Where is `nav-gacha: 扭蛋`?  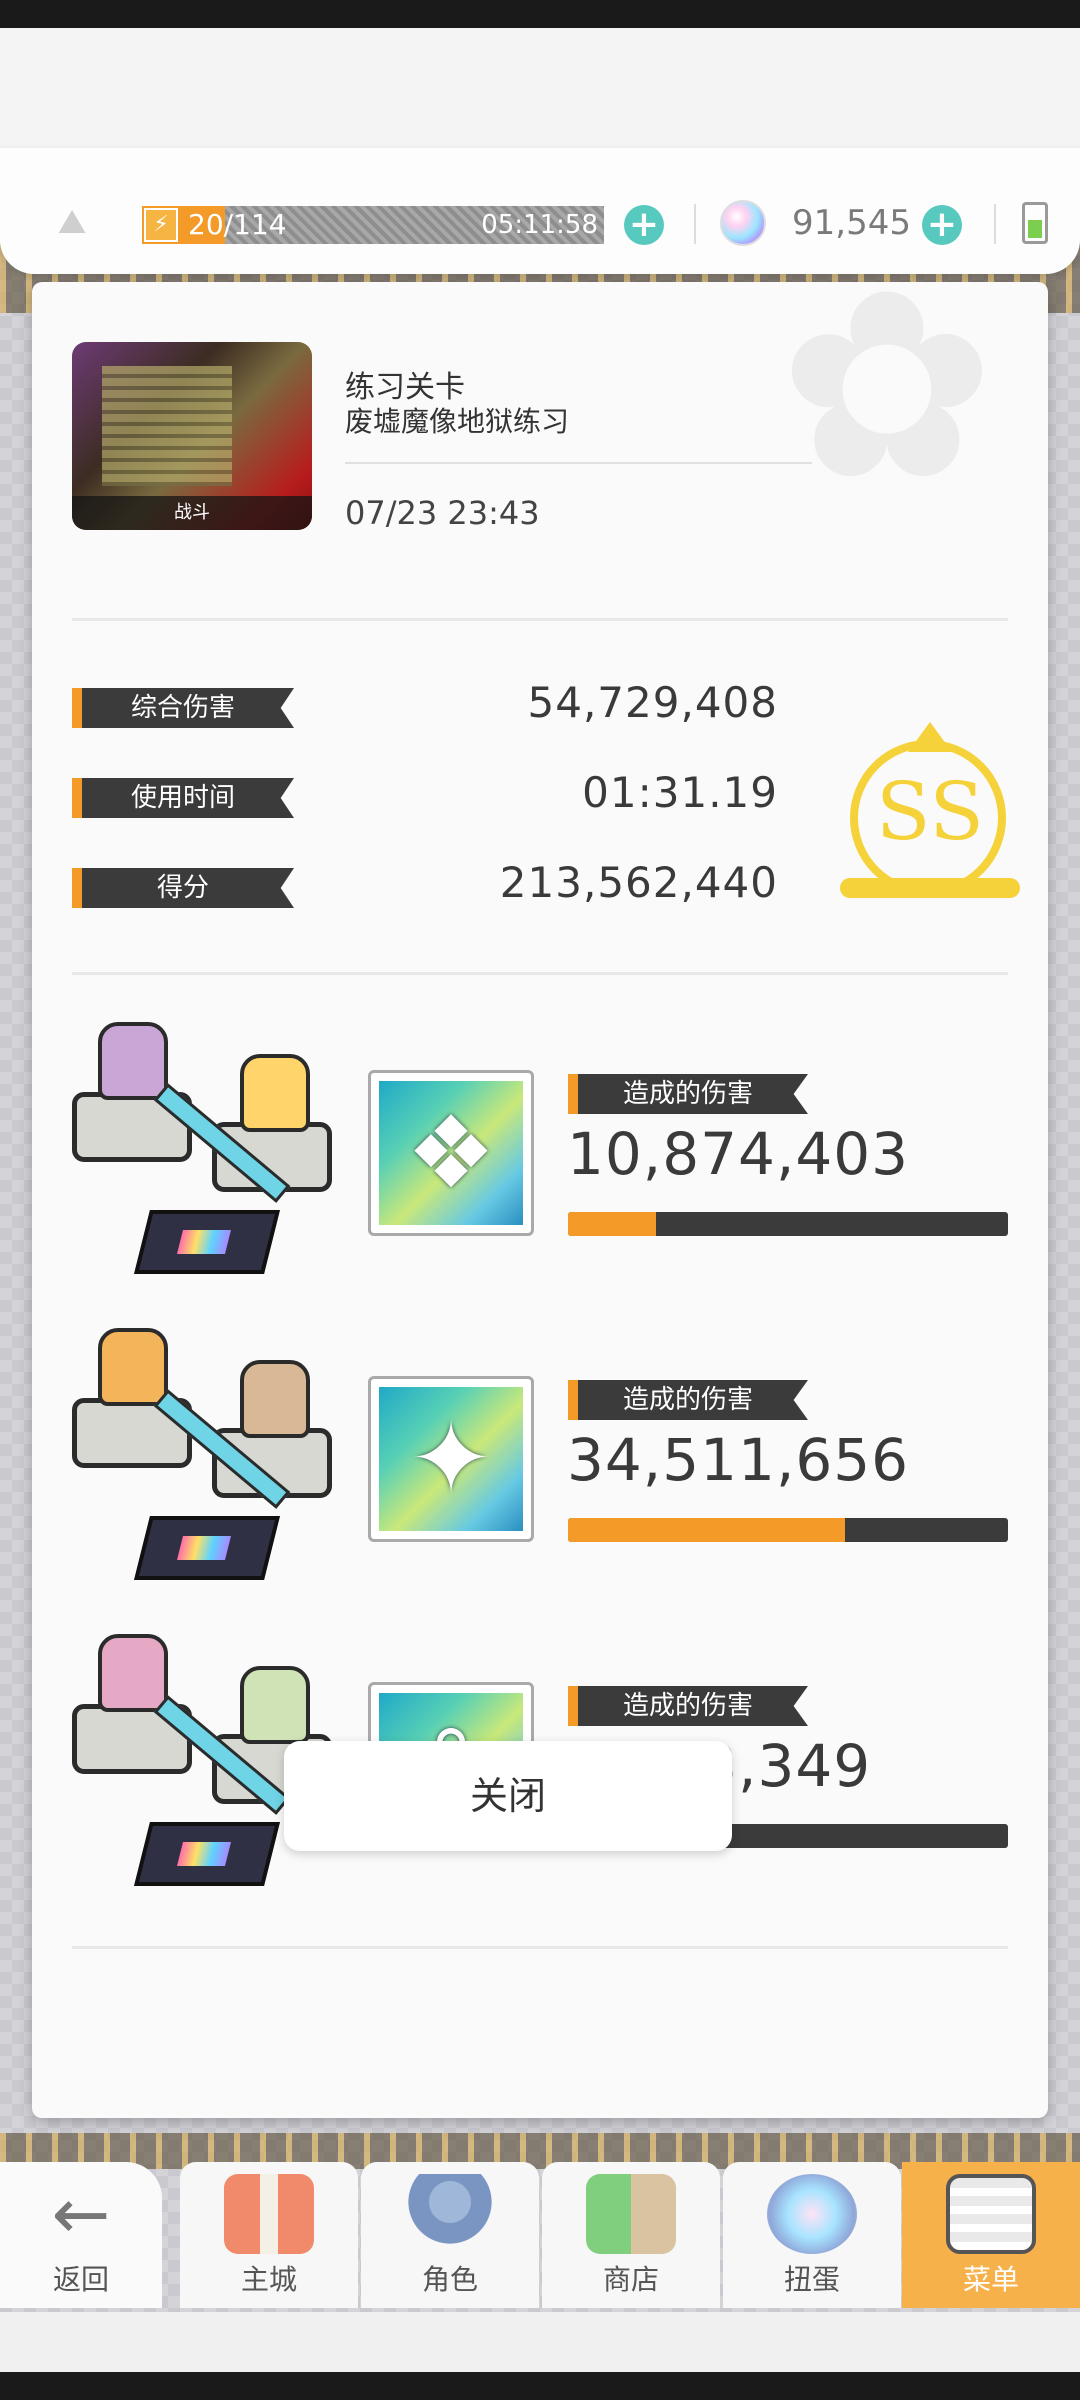
nav-gacha: 扭蛋 is located at coordinates (812, 2235).